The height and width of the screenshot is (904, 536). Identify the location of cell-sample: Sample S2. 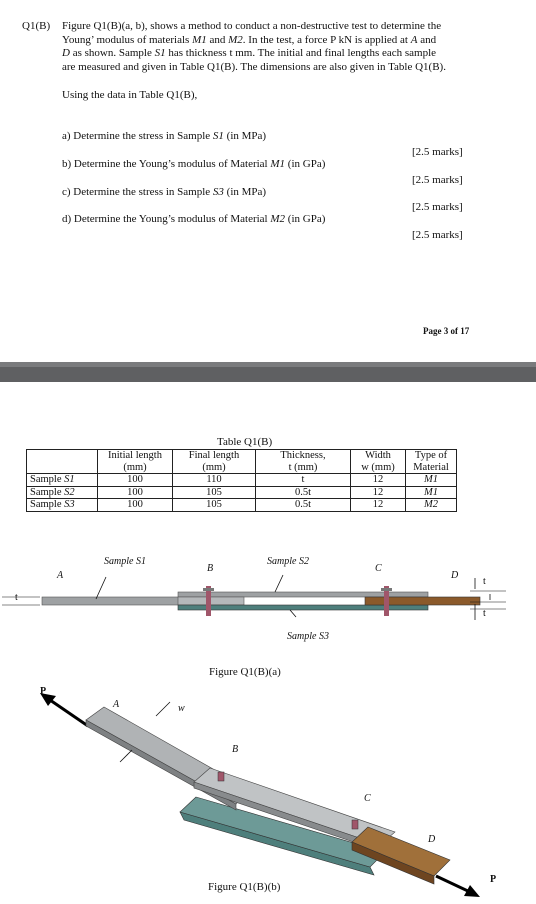
(62, 492).